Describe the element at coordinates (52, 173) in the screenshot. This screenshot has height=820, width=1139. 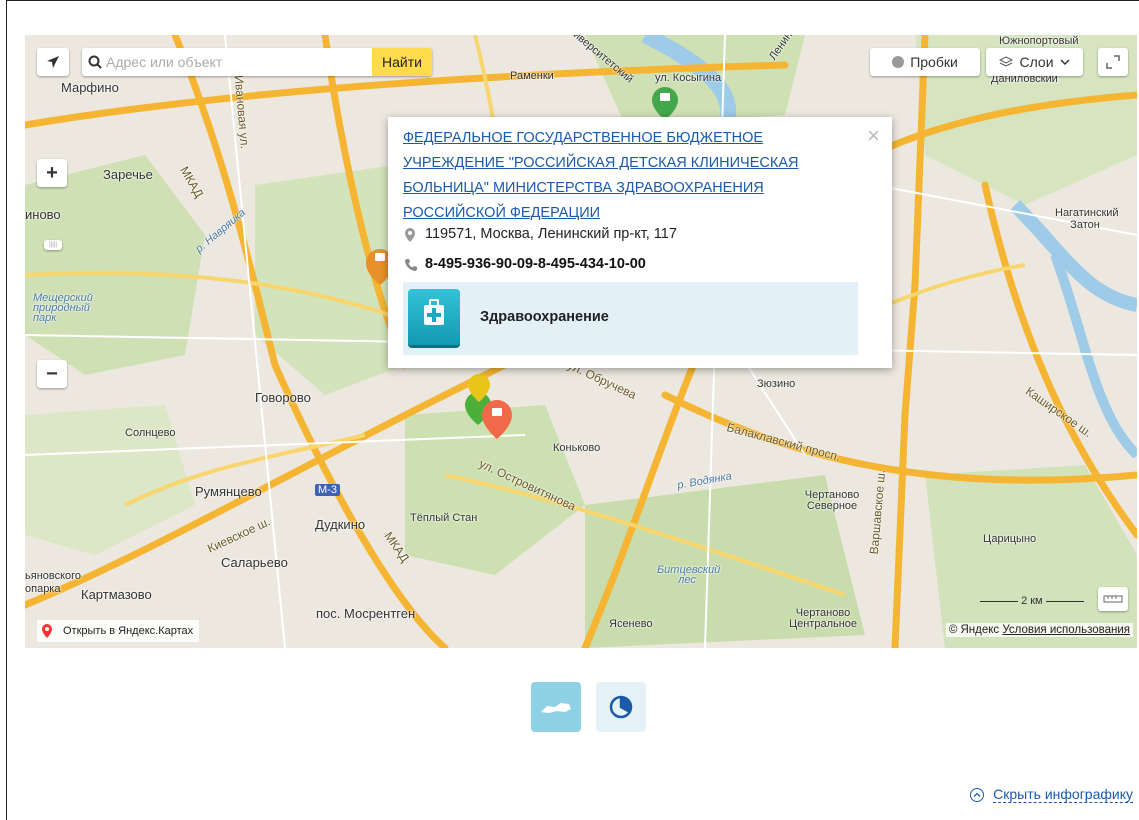
I see `zoom-in-button: +` at that location.